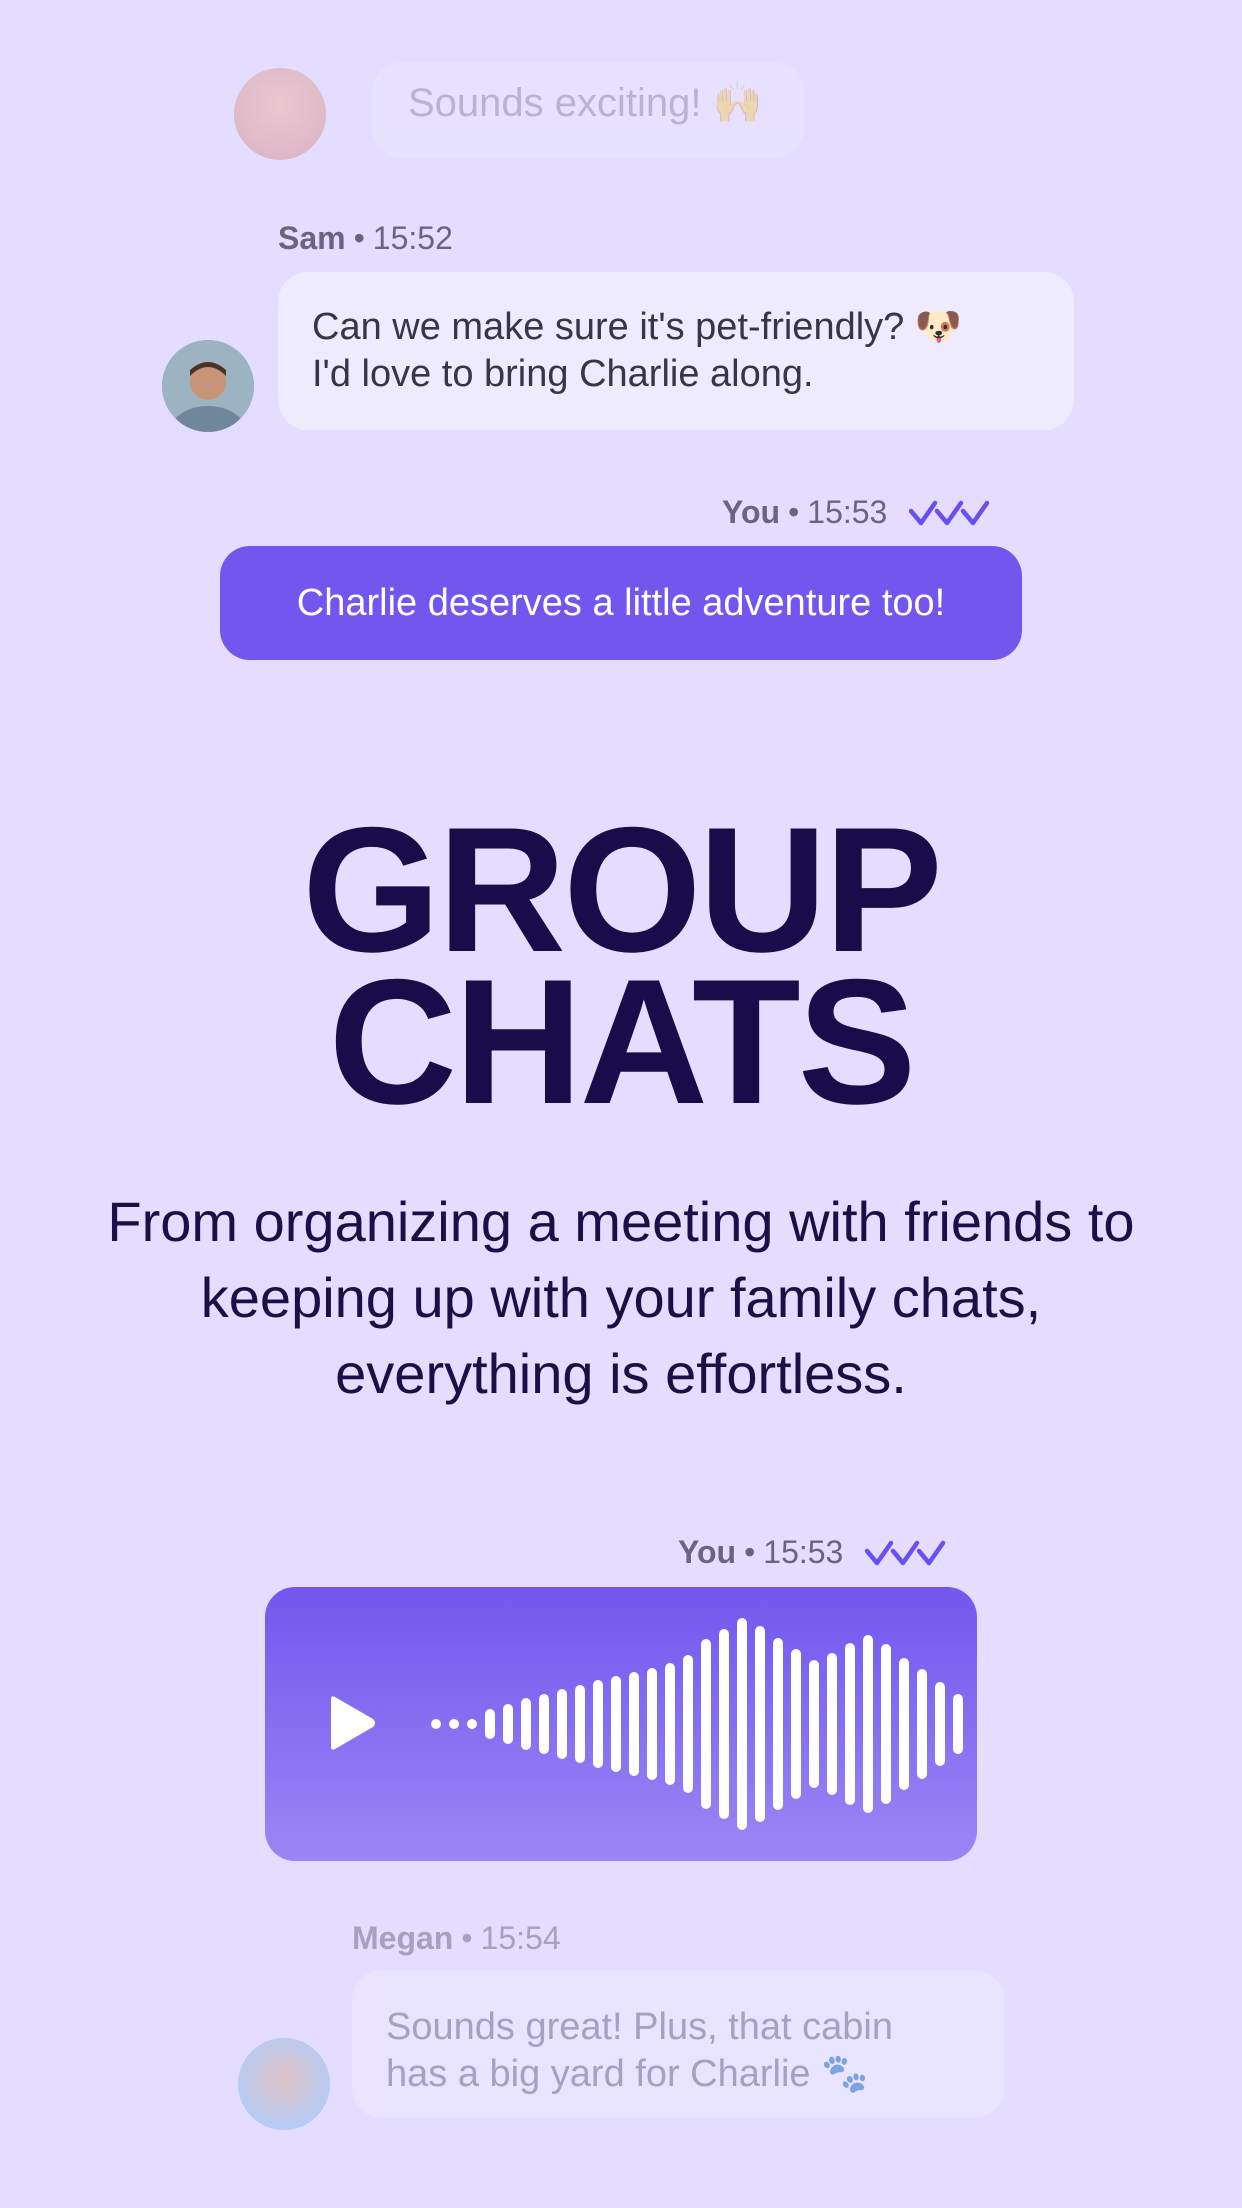 The width and height of the screenshot is (1242, 2208). I want to click on voice-message-bubble, so click(621, 1724).